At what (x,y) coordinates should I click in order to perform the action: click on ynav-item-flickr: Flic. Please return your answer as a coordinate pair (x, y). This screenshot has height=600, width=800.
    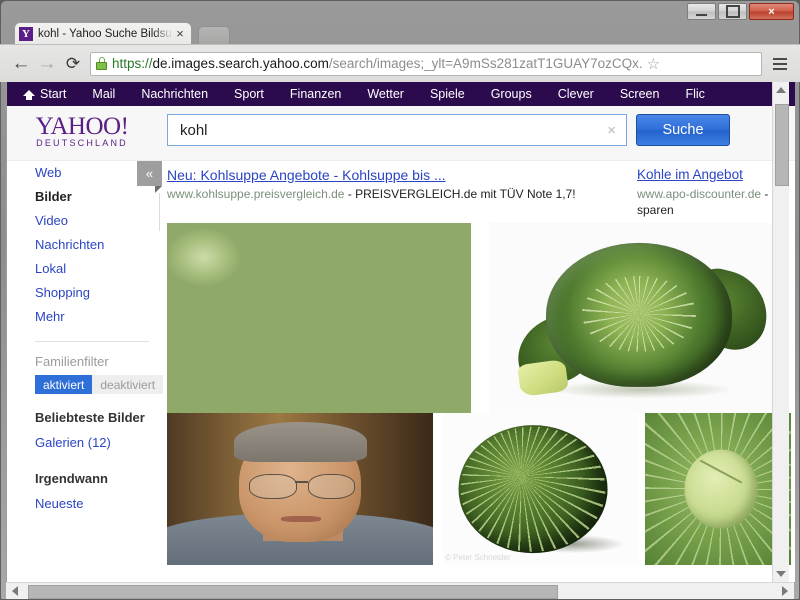
    Looking at the image, I should click on (694, 94).